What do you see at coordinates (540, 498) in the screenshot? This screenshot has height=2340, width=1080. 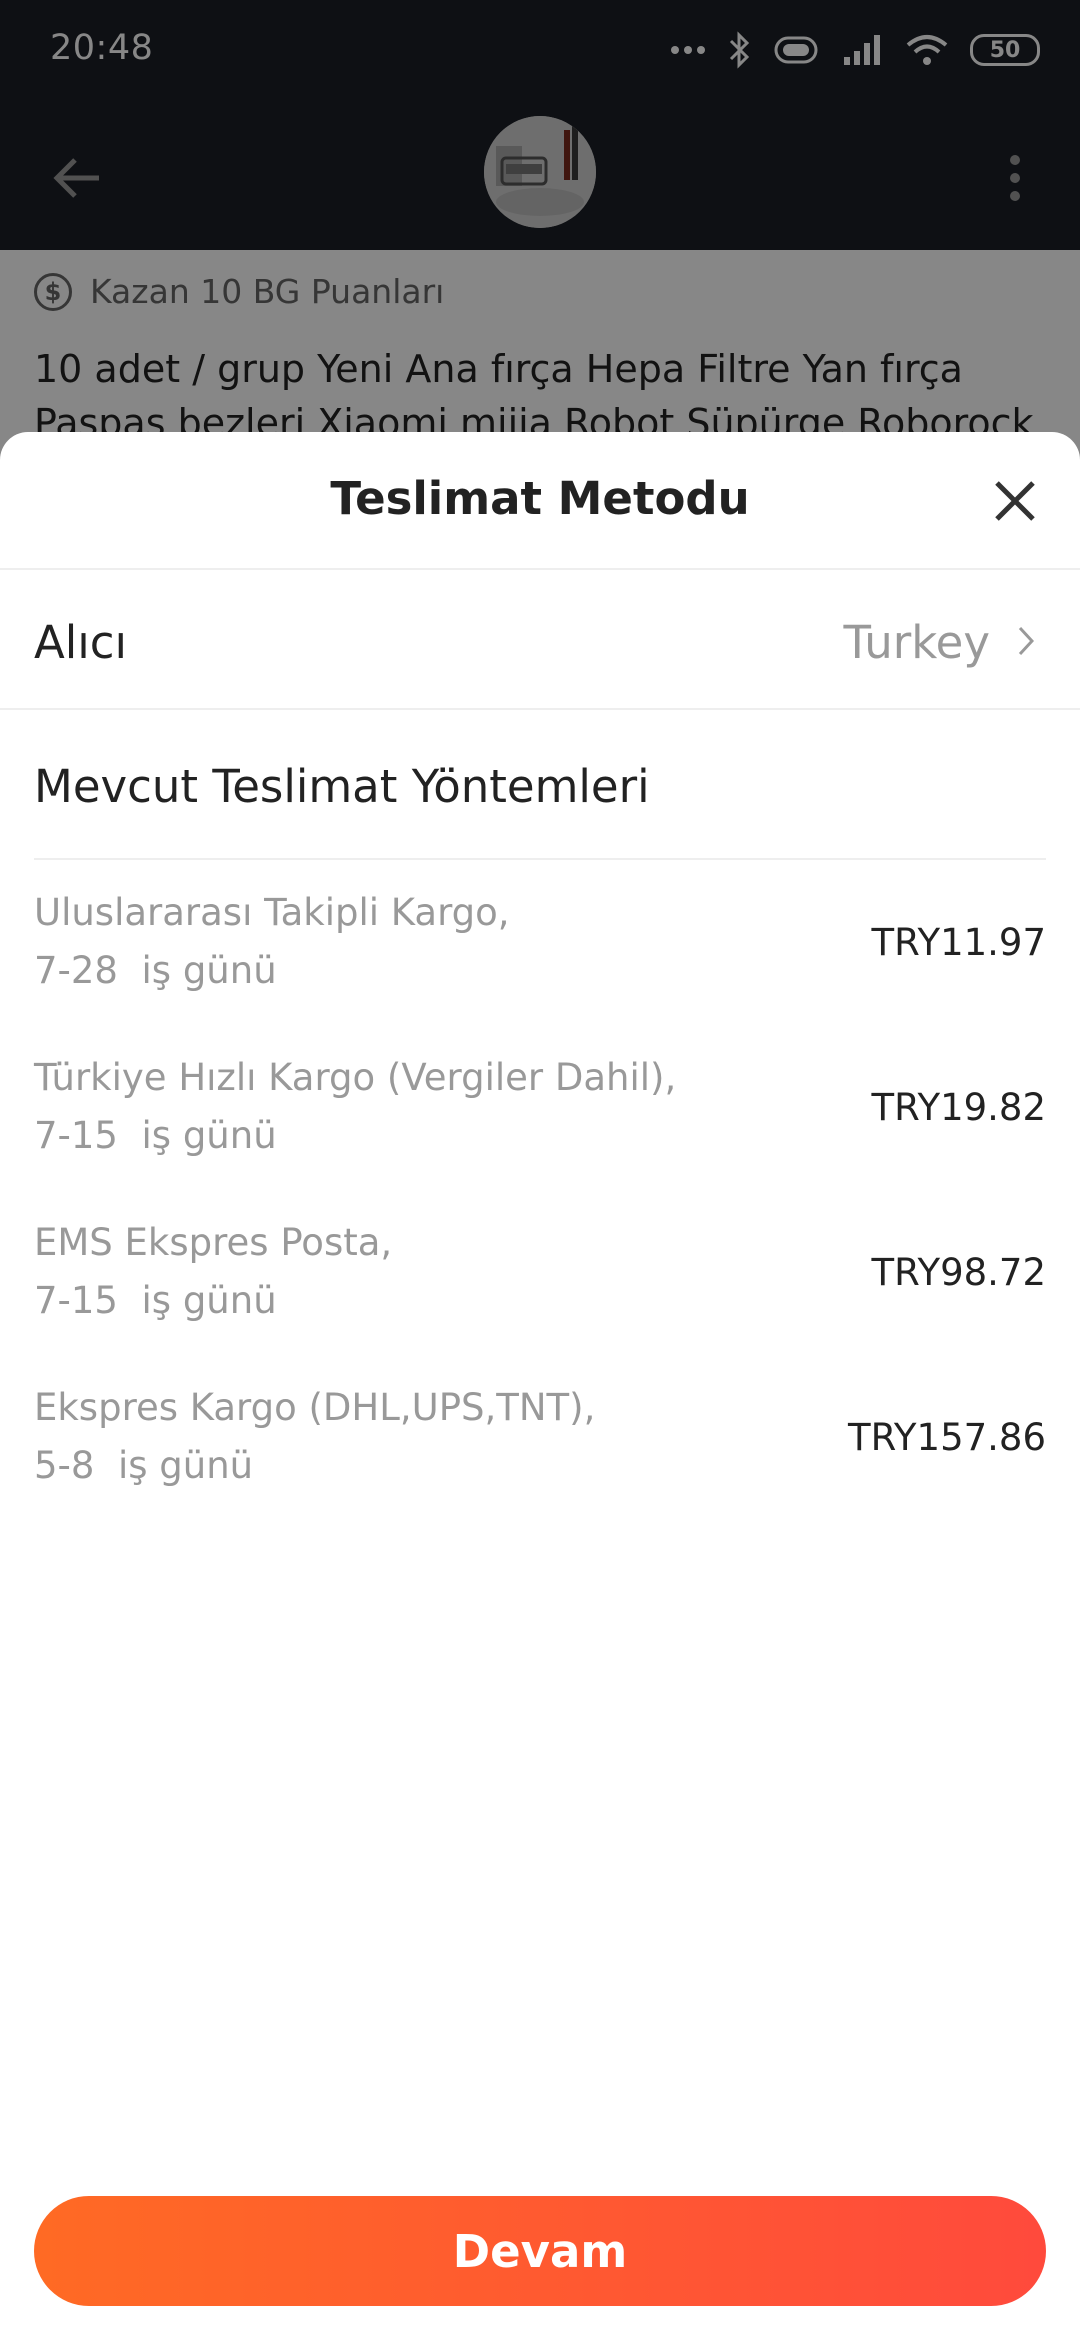 I see `sheet-title: Teslimat Metodu` at bounding box center [540, 498].